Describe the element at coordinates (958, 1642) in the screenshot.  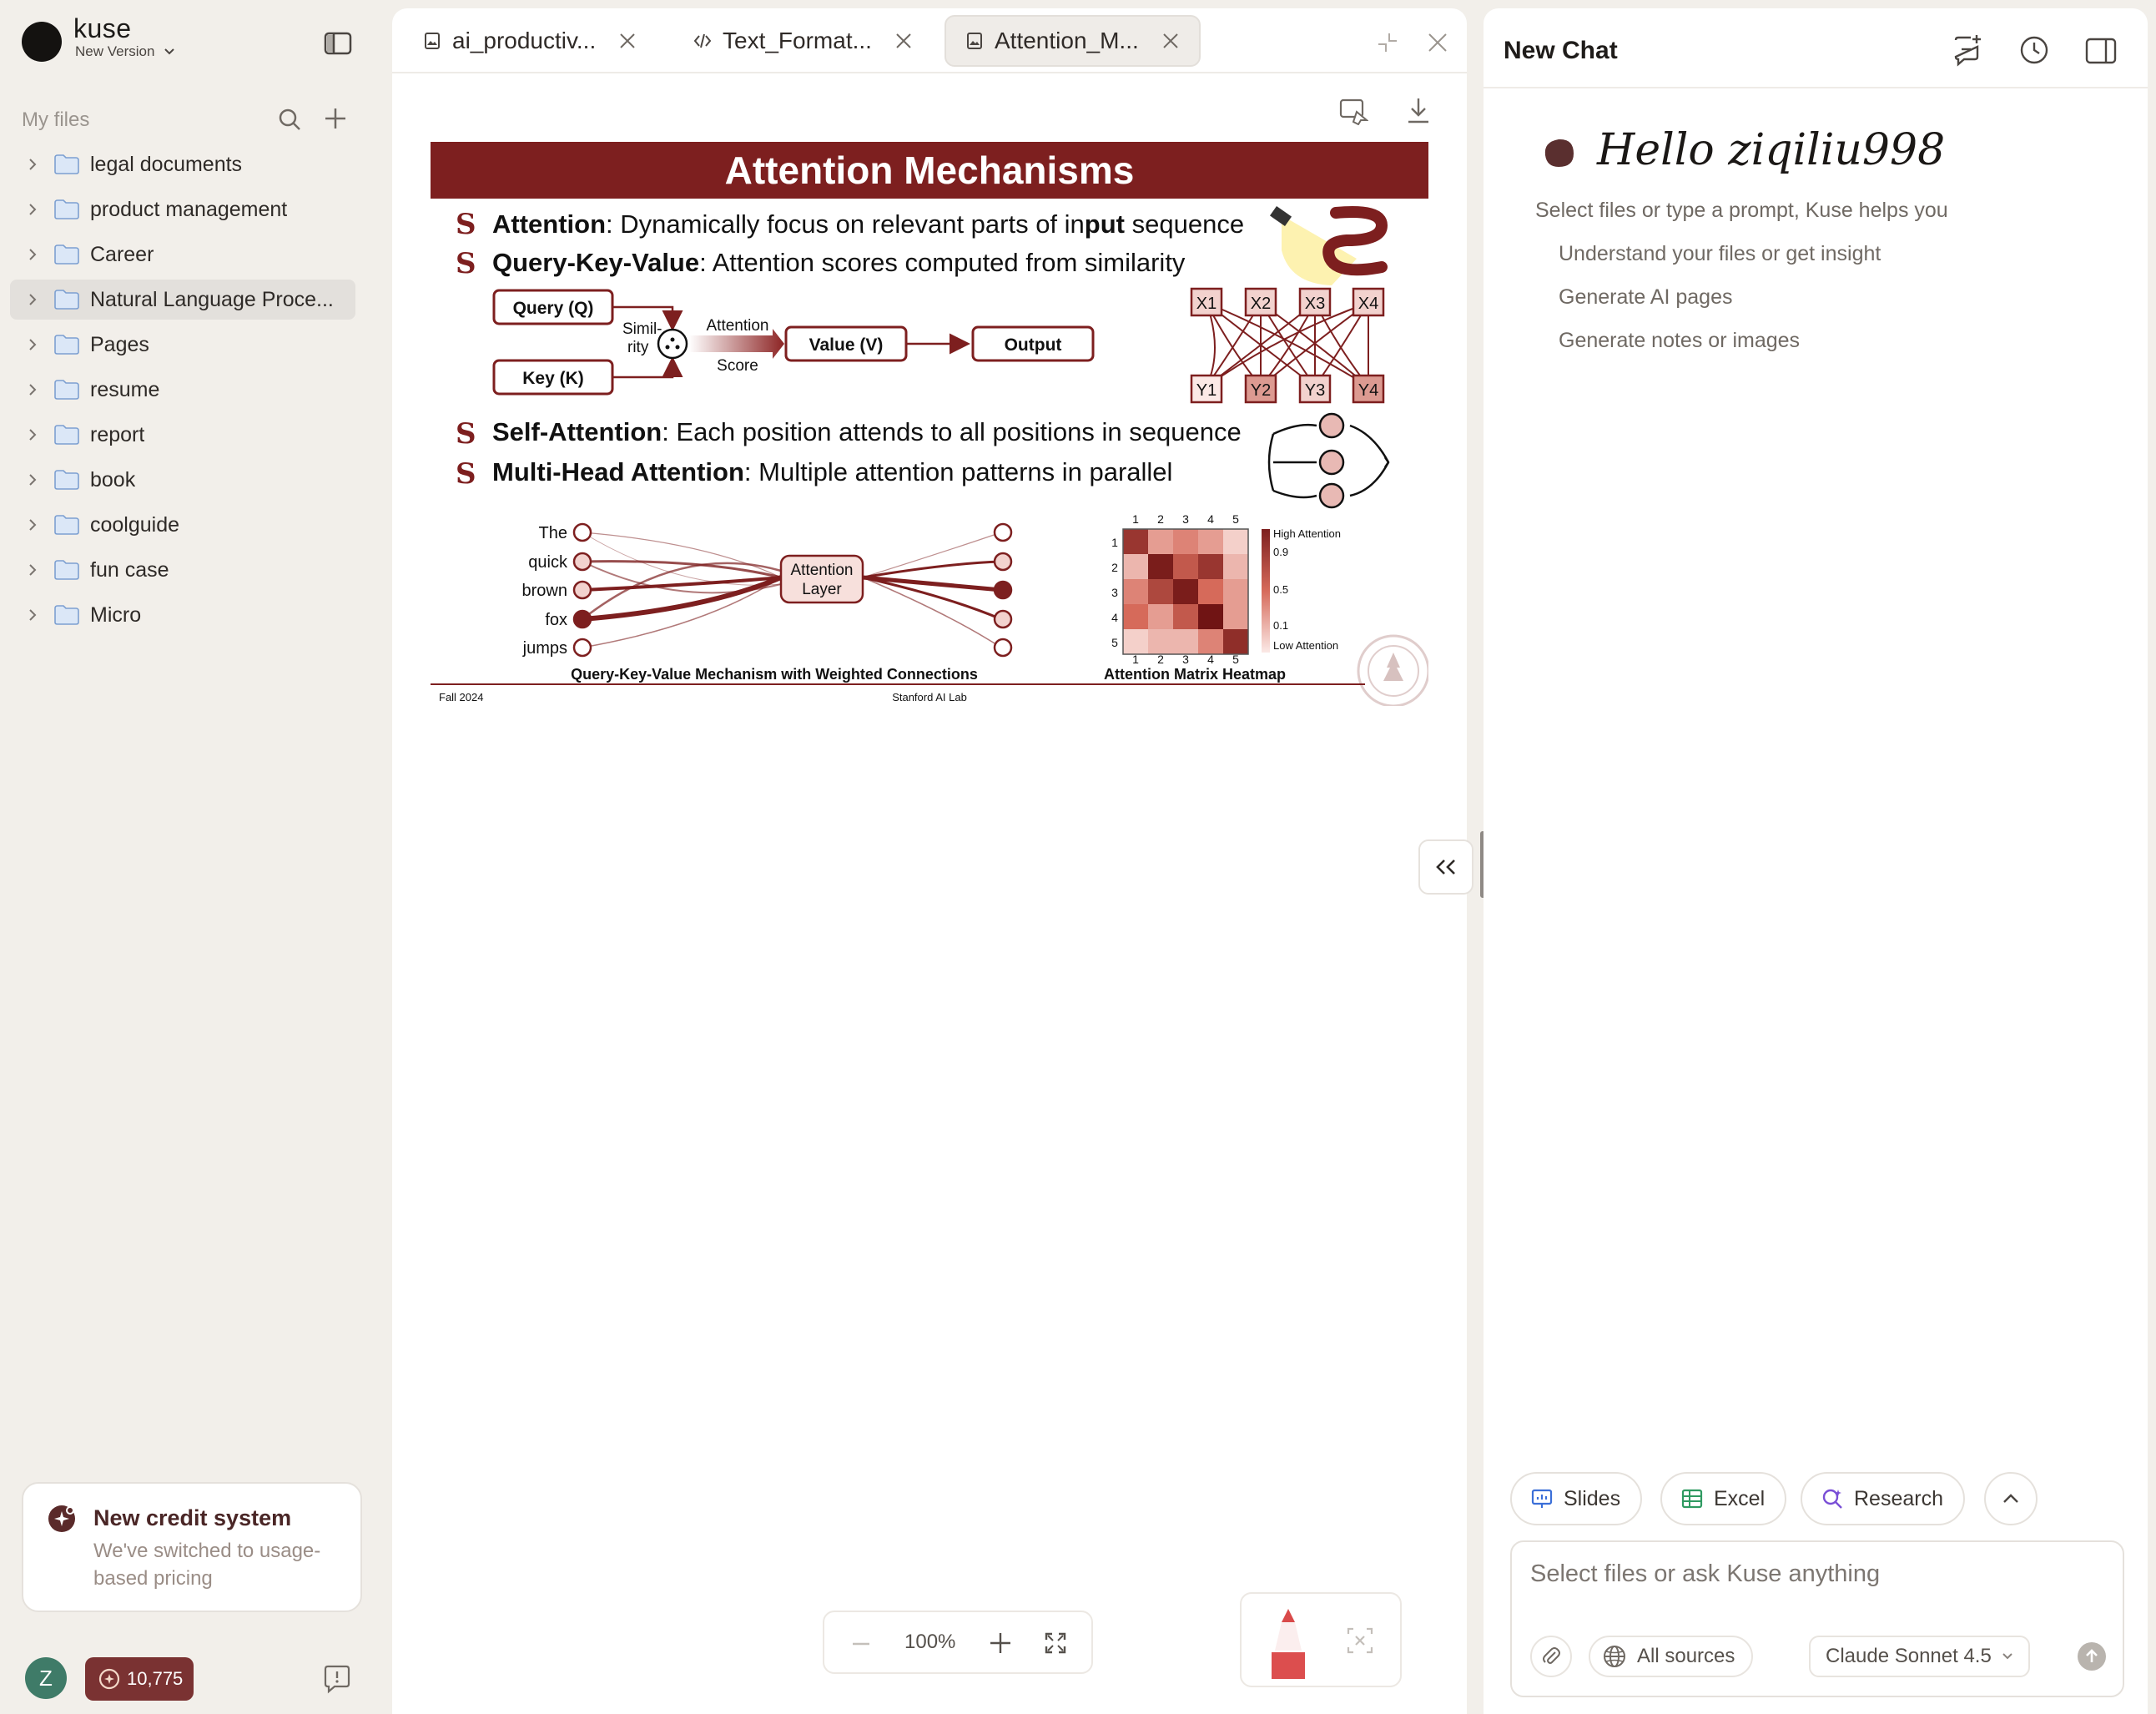
I see `zoom-controls: 100%` at that location.